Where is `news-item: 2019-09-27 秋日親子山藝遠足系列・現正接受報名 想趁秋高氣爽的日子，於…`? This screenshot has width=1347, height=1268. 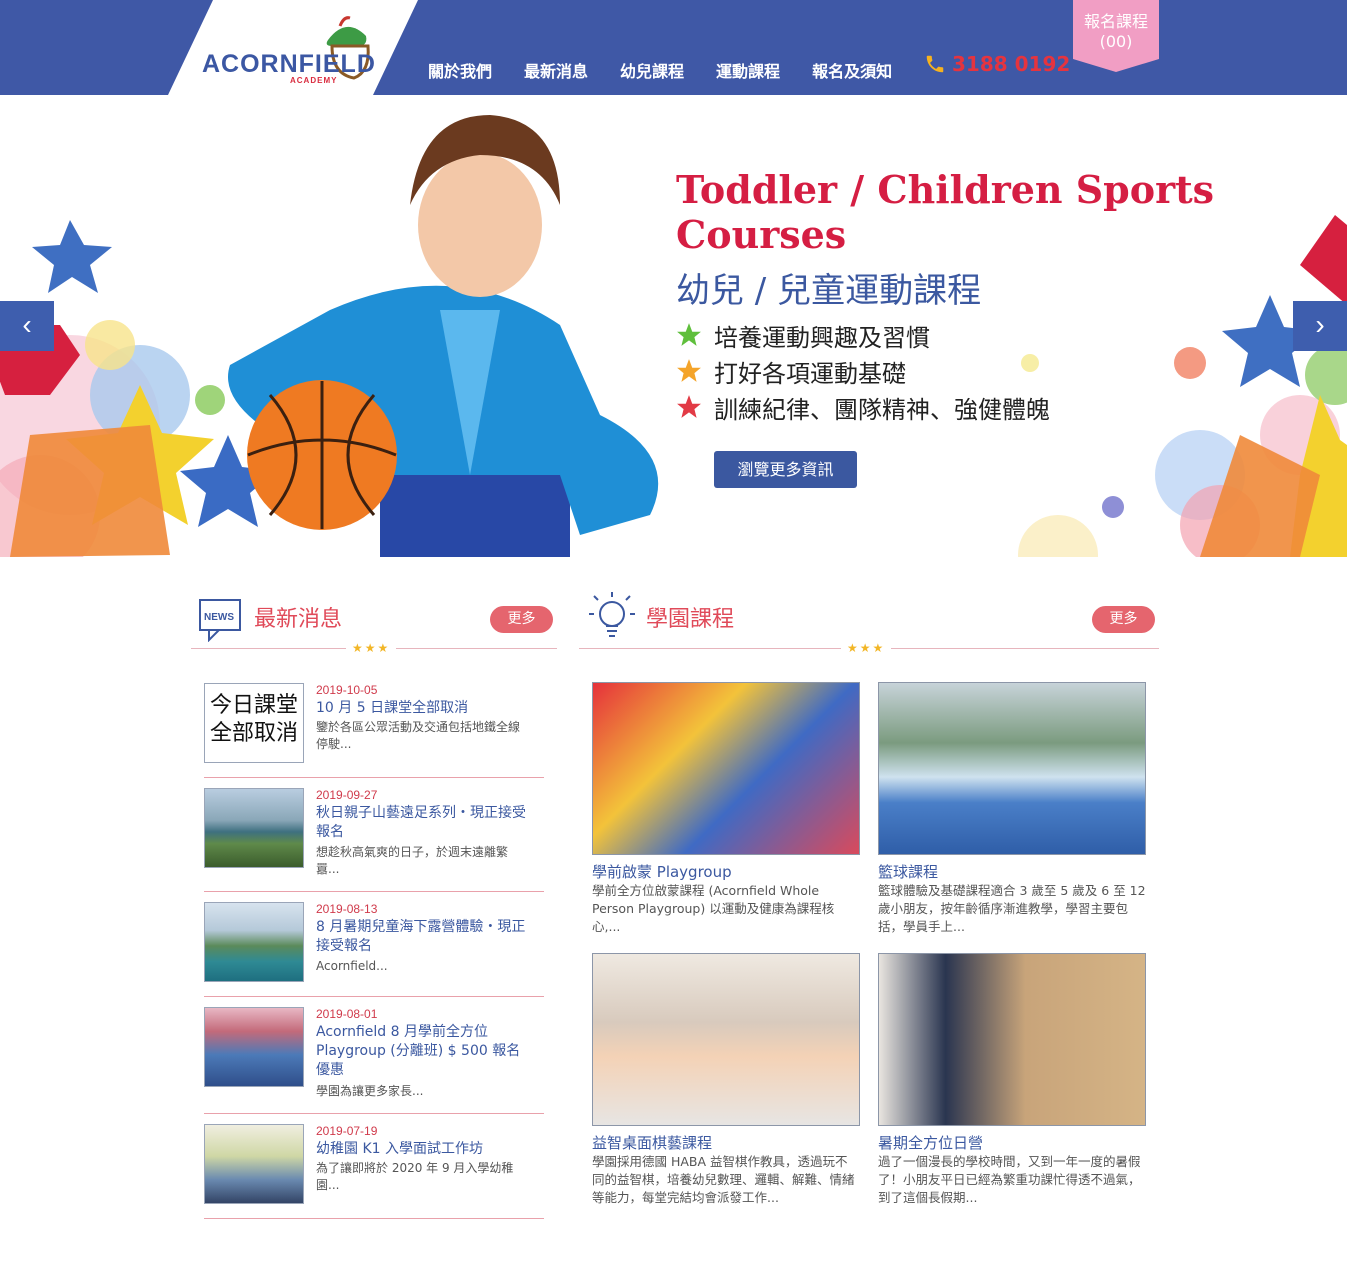 news-item: 2019-09-27 秋日親子山藝遠足系列・現正接受報名 想趁秋高氣爽的日子，於… is located at coordinates (374, 840).